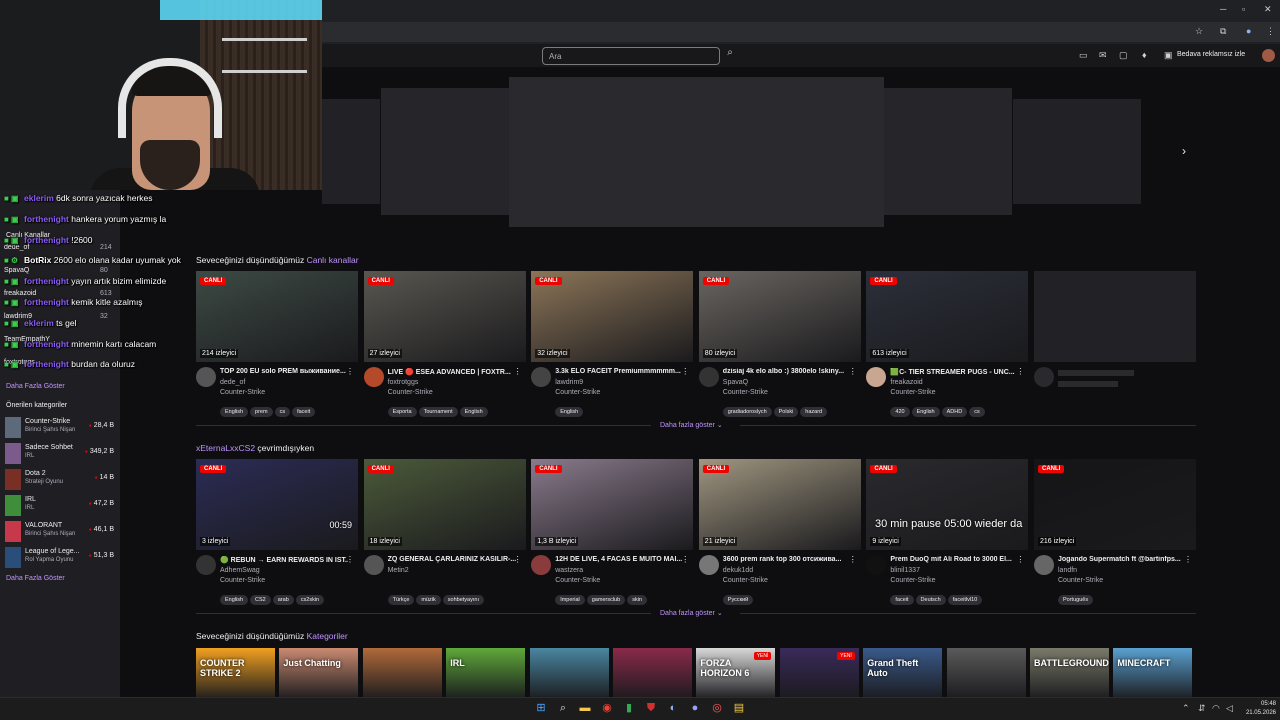 This screenshot has width=1280, height=720. Describe the element at coordinates (900, 412) in the screenshot. I see `stream-tag: 420` at that location.